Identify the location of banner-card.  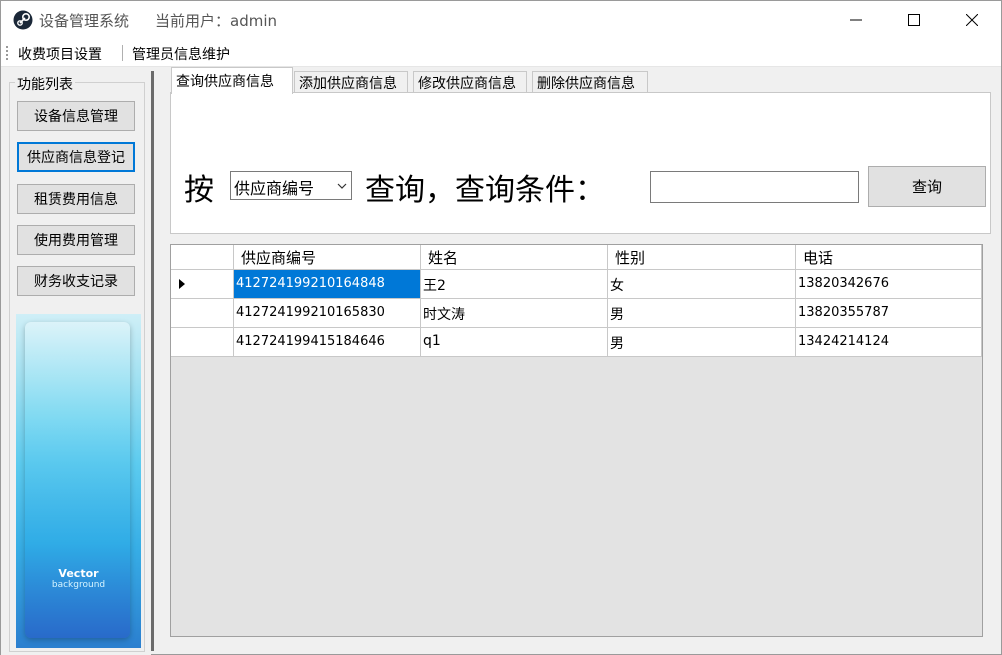
(77, 480).